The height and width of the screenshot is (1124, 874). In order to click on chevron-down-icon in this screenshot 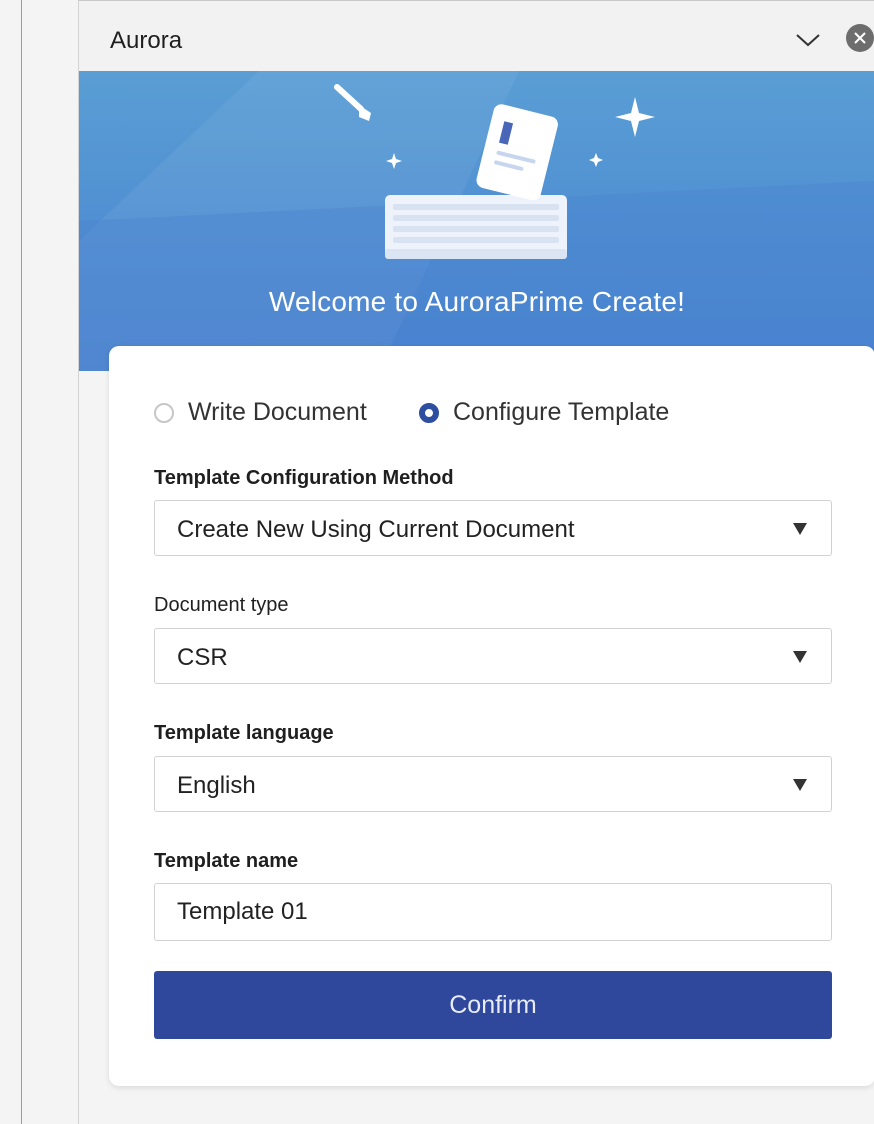, I will do `click(808, 40)`.